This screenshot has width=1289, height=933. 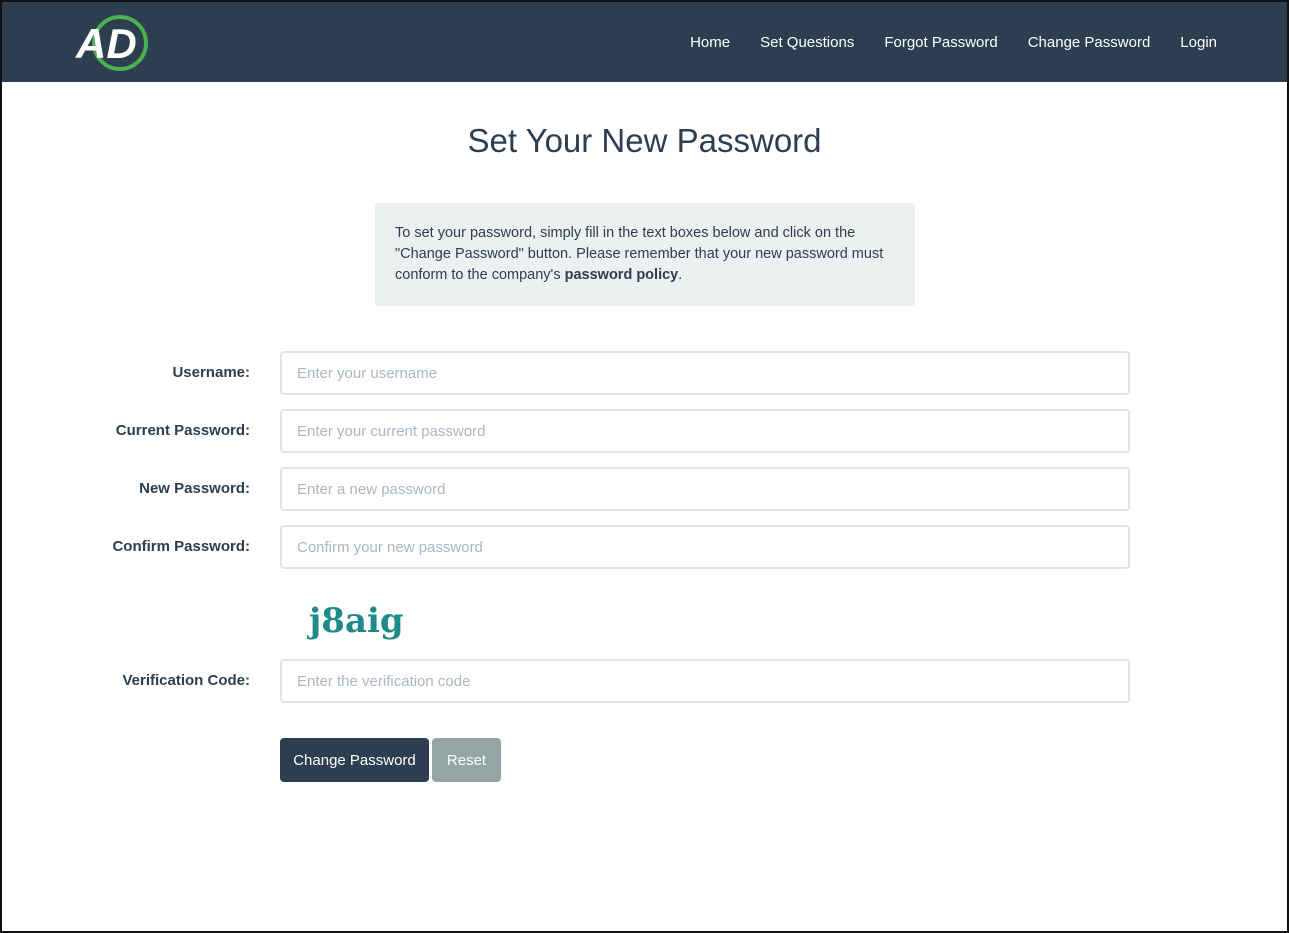 I want to click on confirm-password-row: Confirm Password:, so click(x=644, y=547).